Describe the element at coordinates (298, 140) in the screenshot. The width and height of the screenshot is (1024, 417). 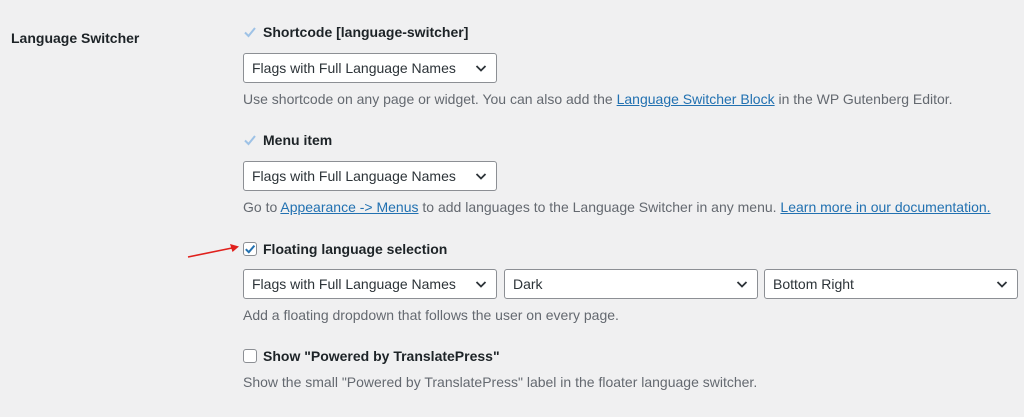
I see `menu-item-title: Menu item` at that location.